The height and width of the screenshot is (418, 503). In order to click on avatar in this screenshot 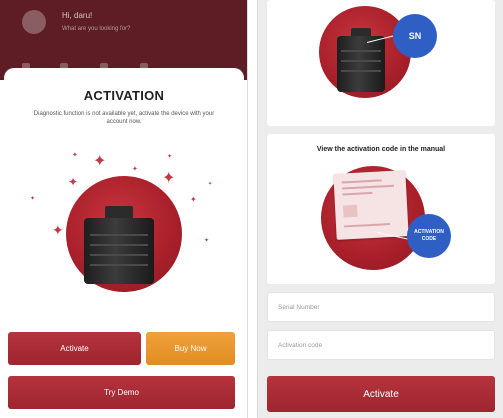, I will do `click(34, 22)`.